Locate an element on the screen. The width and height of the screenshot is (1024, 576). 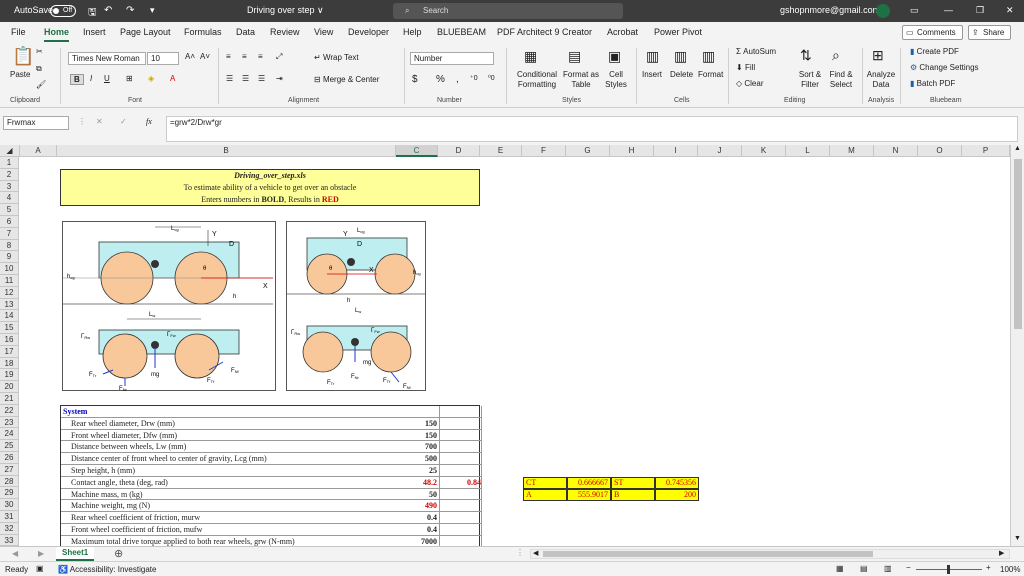
insert-cells-button: Insert is located at coordinates (652, 74).